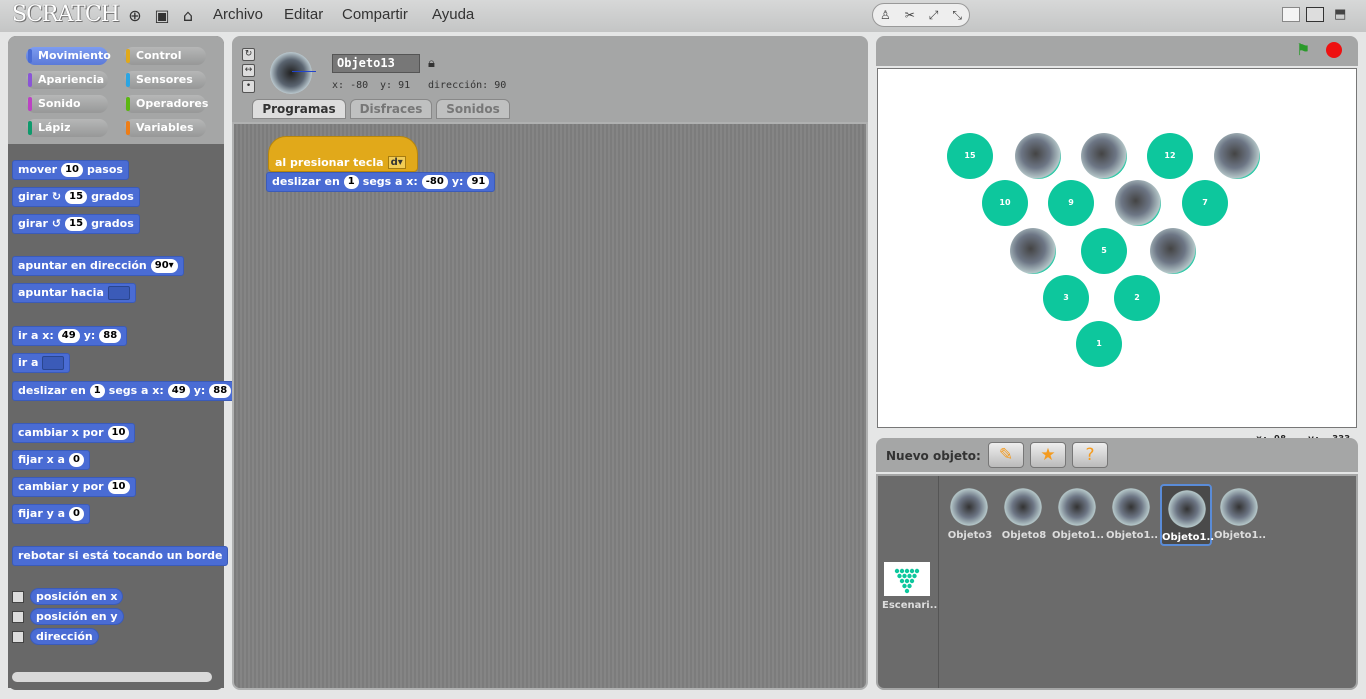 The width and height of the screenshot is (1366, 699). I want to click on small-stage-view-button, so click(1291, 14).